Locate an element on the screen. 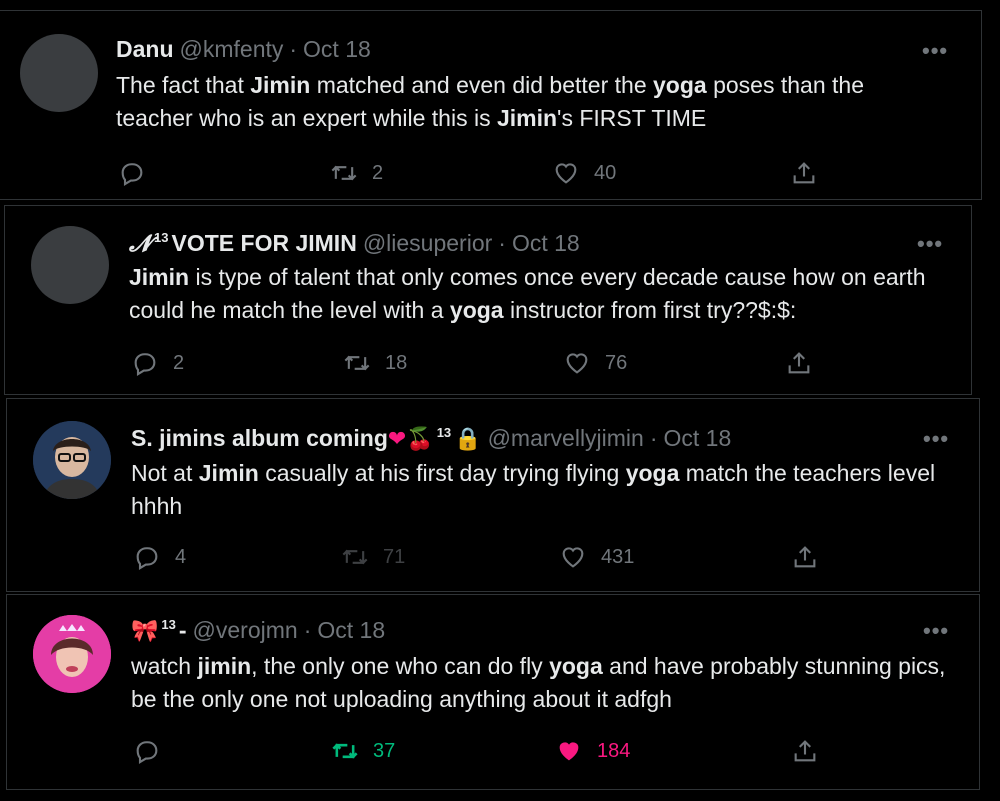 Image resolution: width=1000 pixels, height=801 pixels. retweet-button: 2 is located at coordinates (356, 173).